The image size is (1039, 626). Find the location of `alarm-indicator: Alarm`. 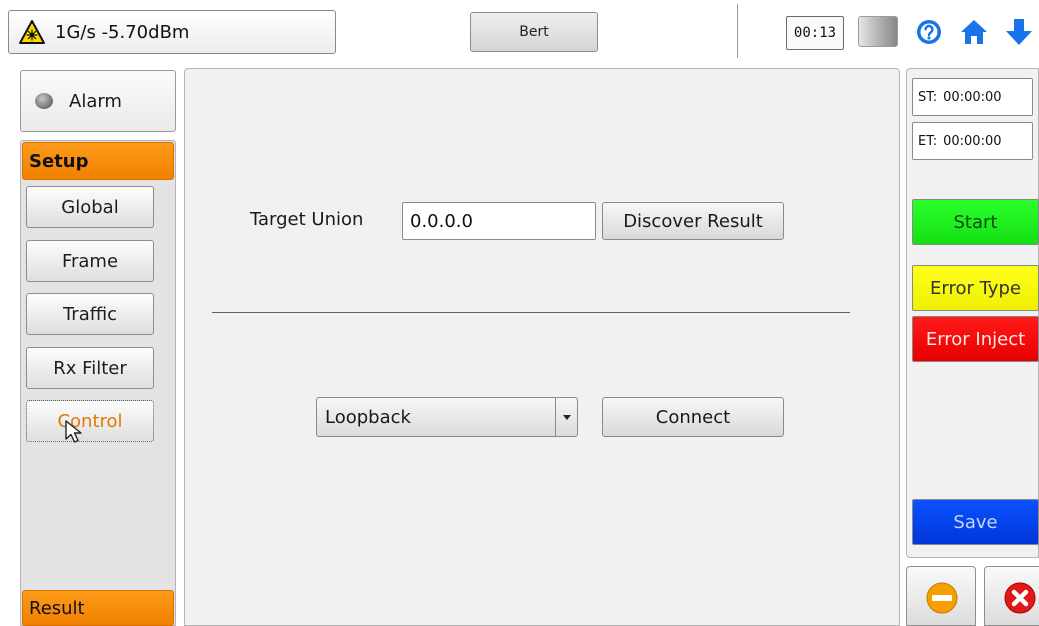

alarm-indicator: Alarm is located at coordinates (98, 101).